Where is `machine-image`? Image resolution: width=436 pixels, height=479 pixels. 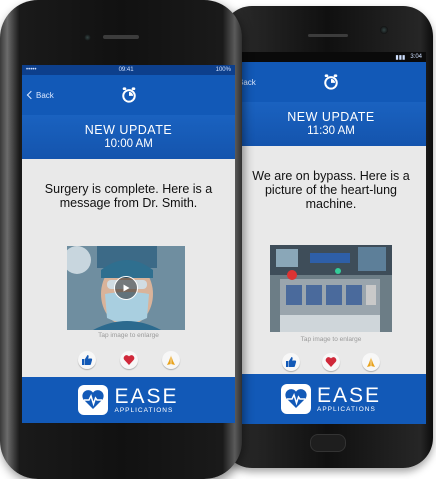
machine-image is located at coordinates (331, 288).